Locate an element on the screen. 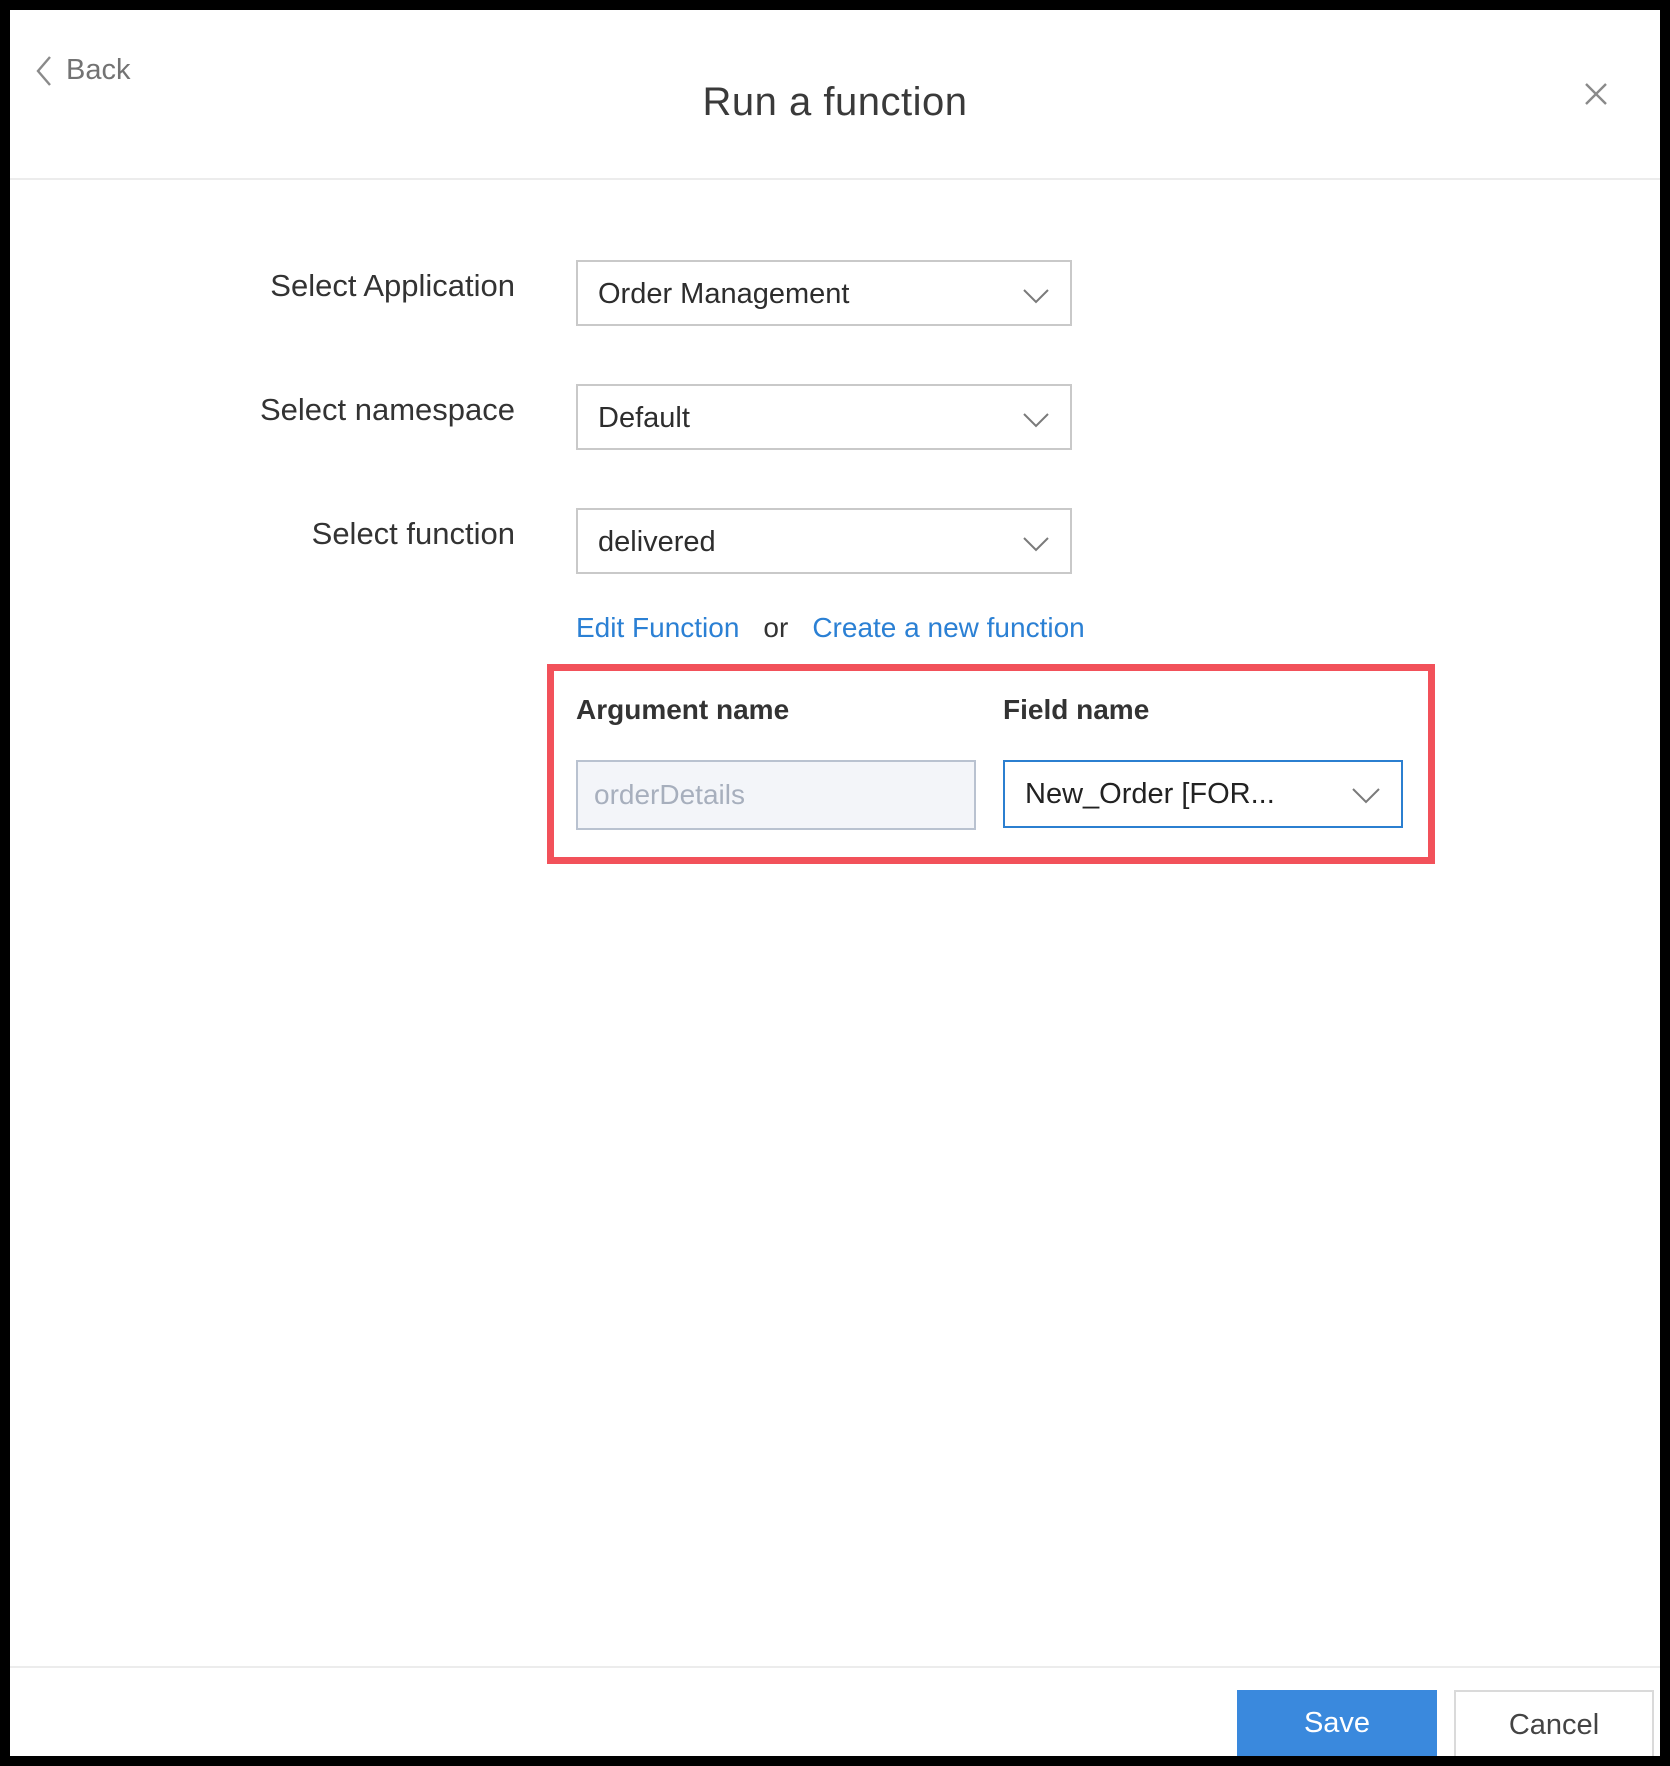  save-button: Save is located at coordinates (1337, 1723).